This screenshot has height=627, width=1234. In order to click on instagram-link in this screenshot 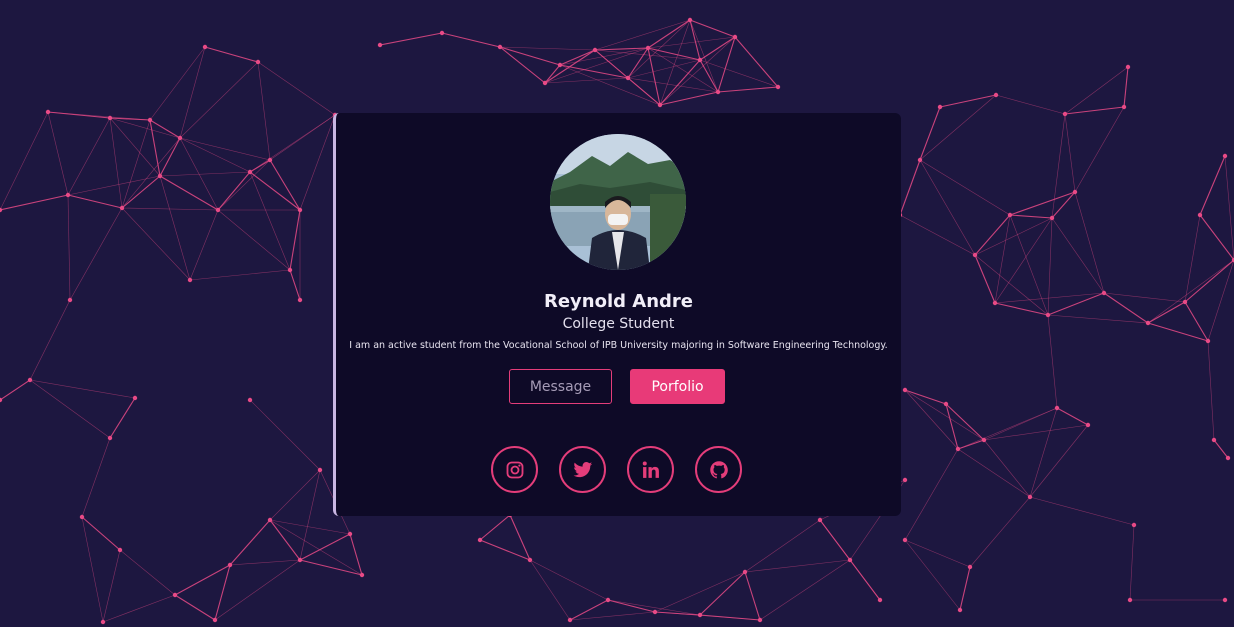, I will do `click(514, 469)`.